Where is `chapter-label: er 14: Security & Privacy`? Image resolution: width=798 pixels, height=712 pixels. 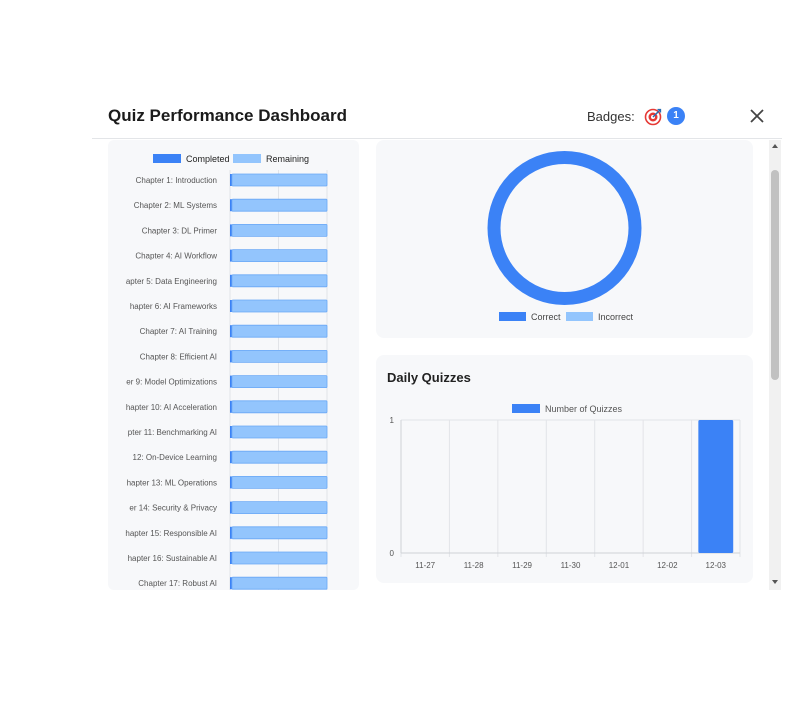
chapter-label: er 14: Security & Privacy is located at coordinates (173, 508).